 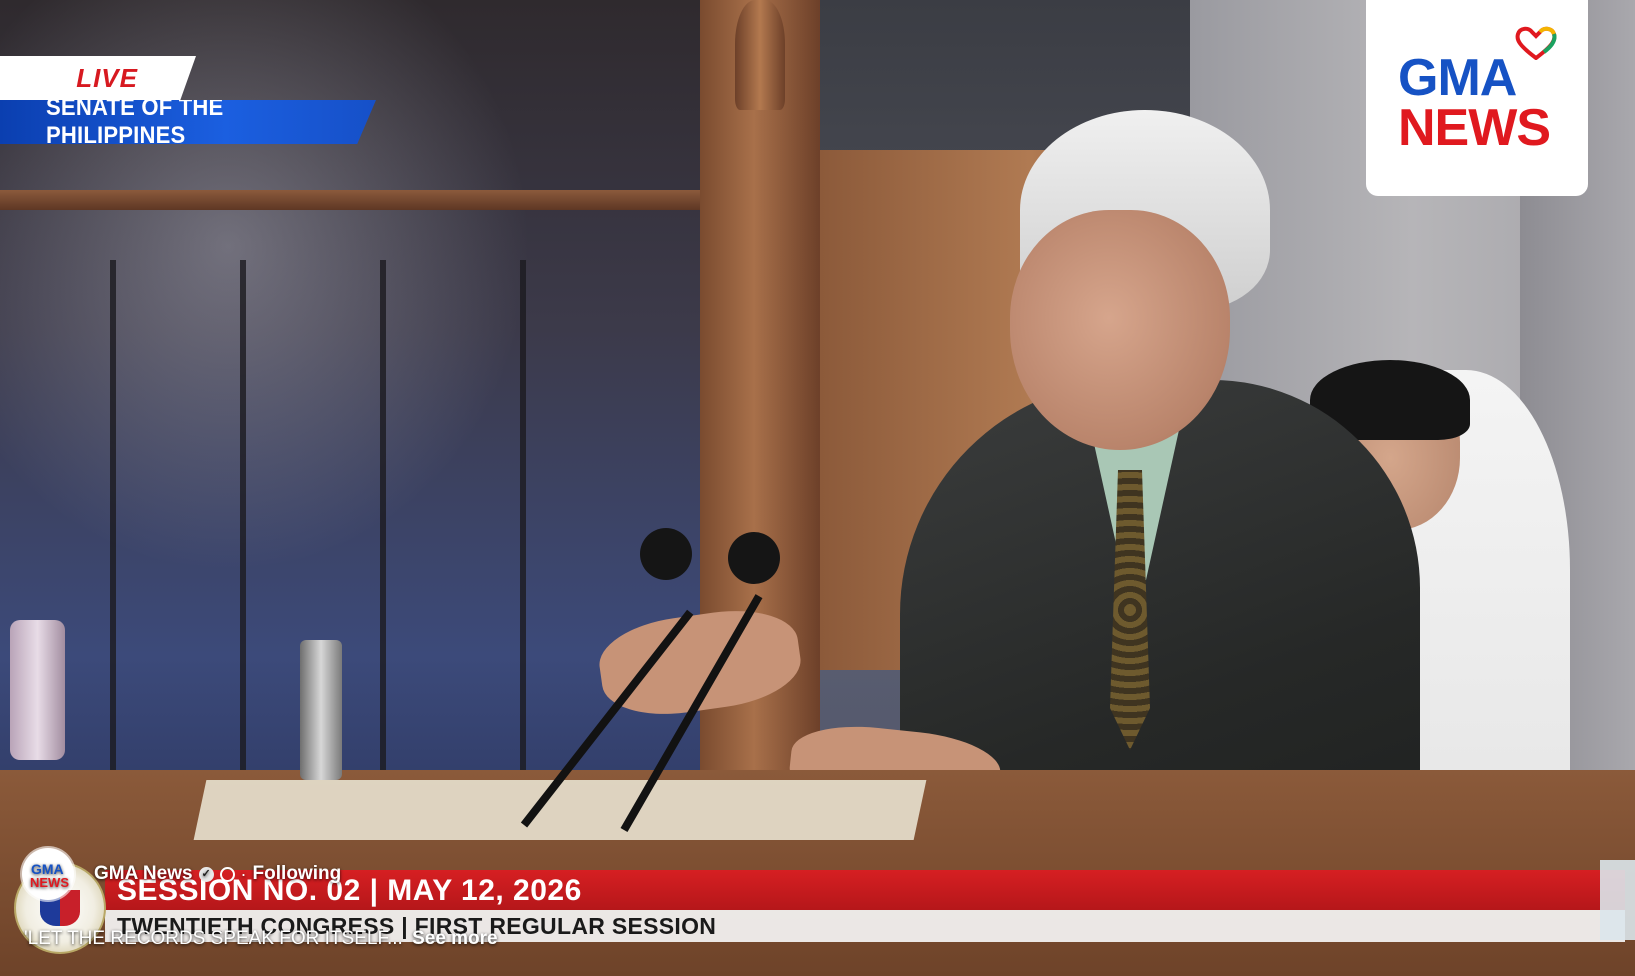 I want to click on water-bottle, so click(x=37, y=690).